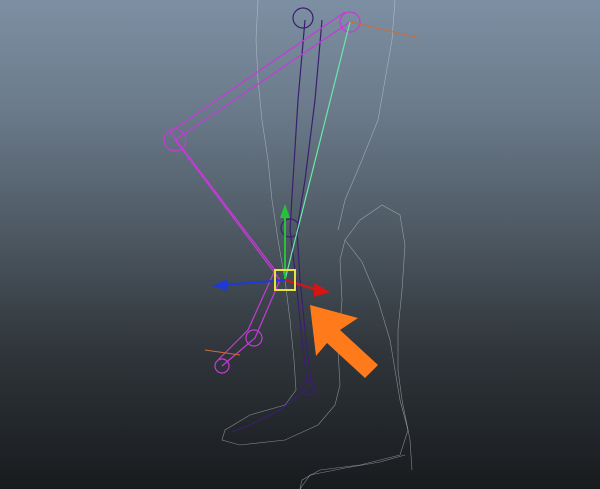  I want to click on pole-vector-line, so click(385, 30).